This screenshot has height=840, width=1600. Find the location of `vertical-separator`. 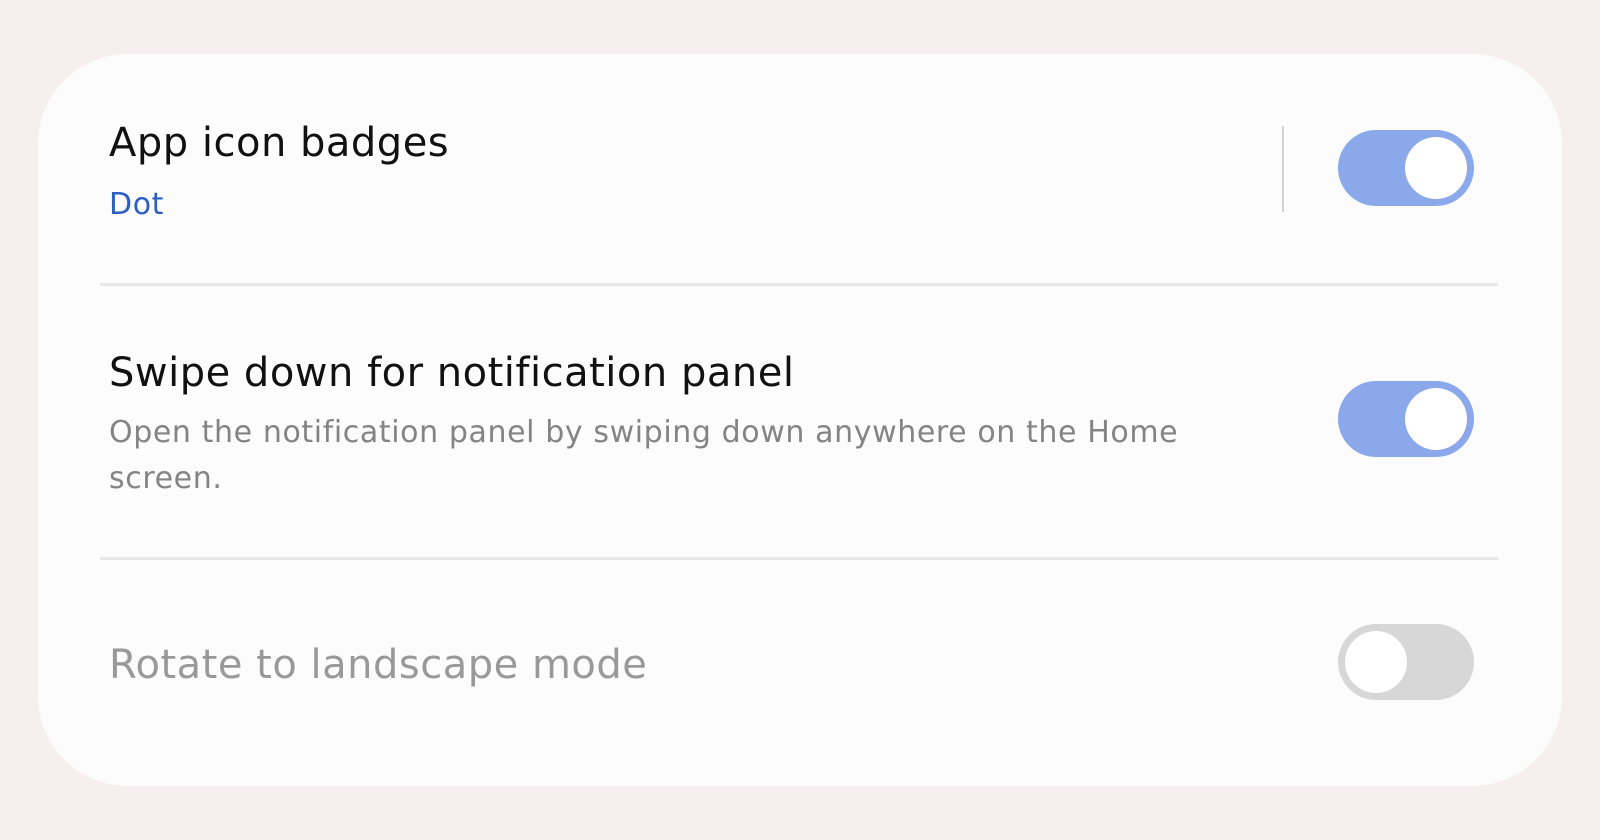

vertical-separator is located at coordinates (1283, 169).